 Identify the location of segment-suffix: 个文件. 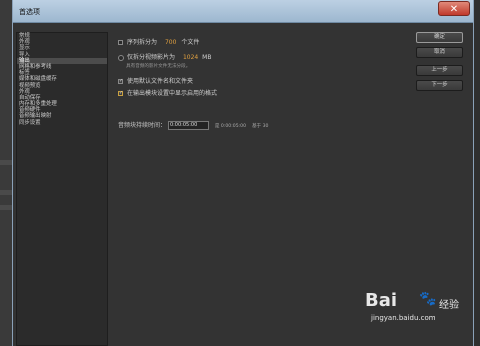
(190, 42).